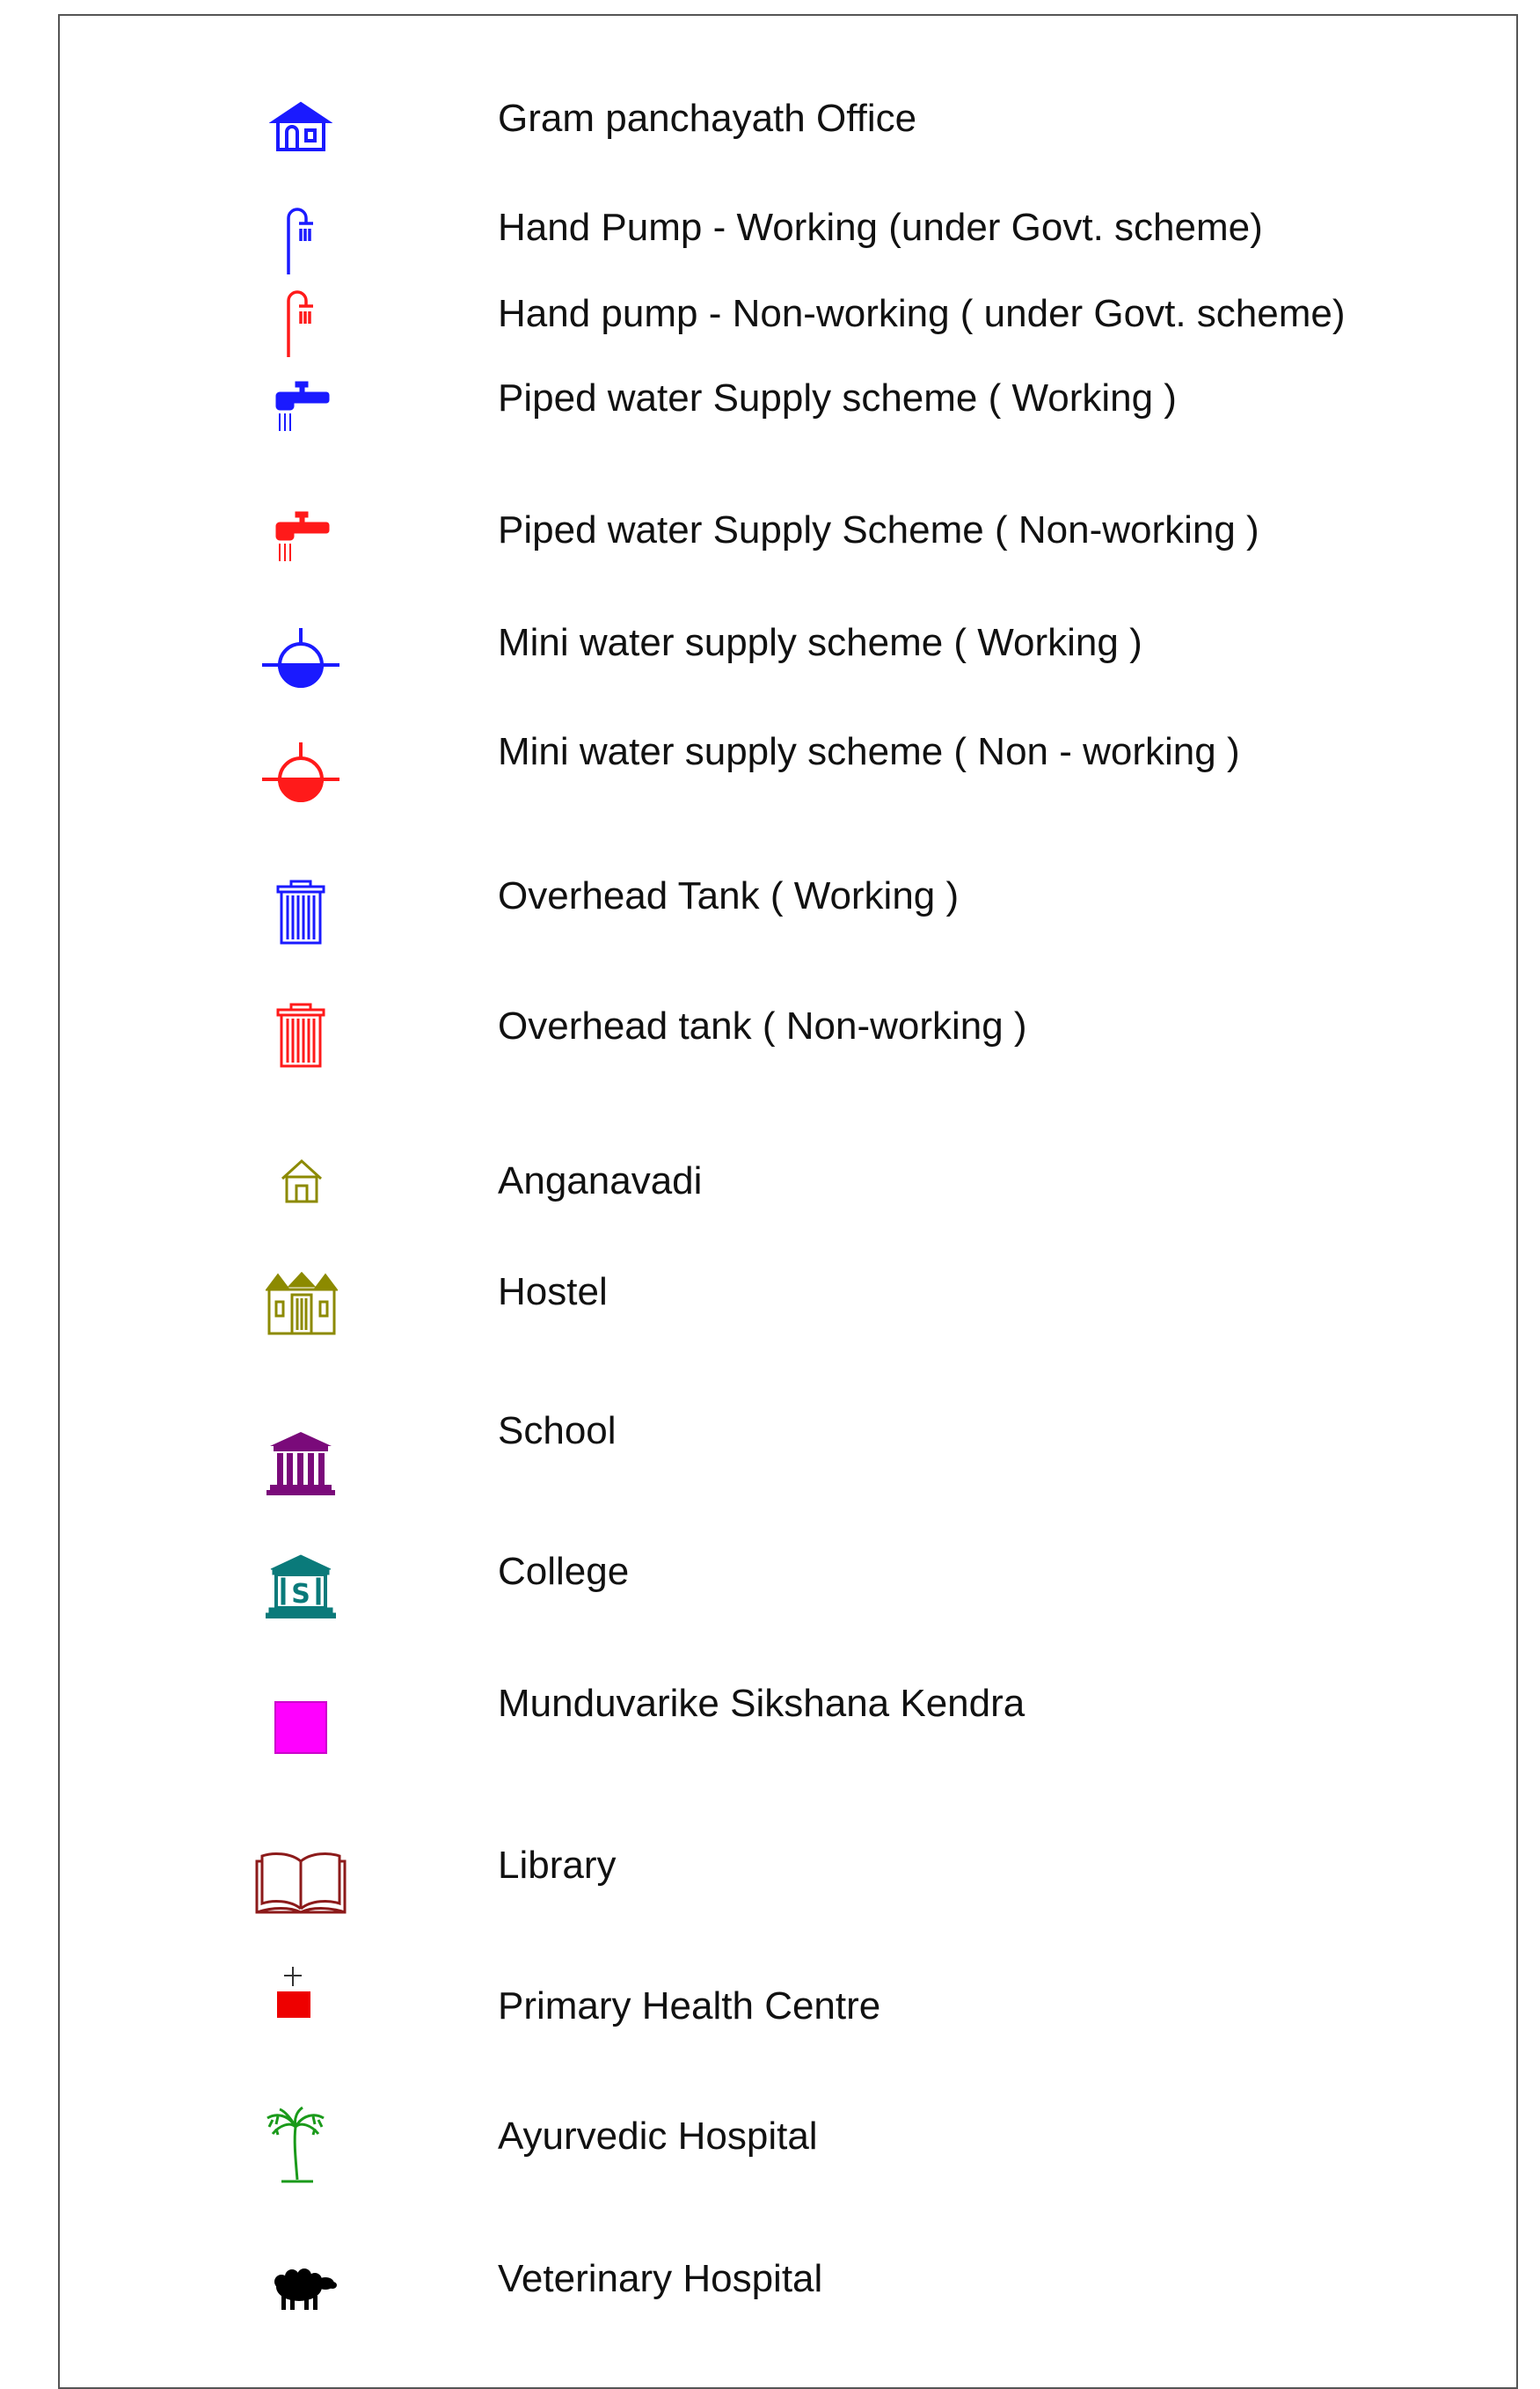 The width and height of the screenshot is (1540, 2389). I want to click on legend-label: Mini water supply scheme ( Working ), so click(820, 642).